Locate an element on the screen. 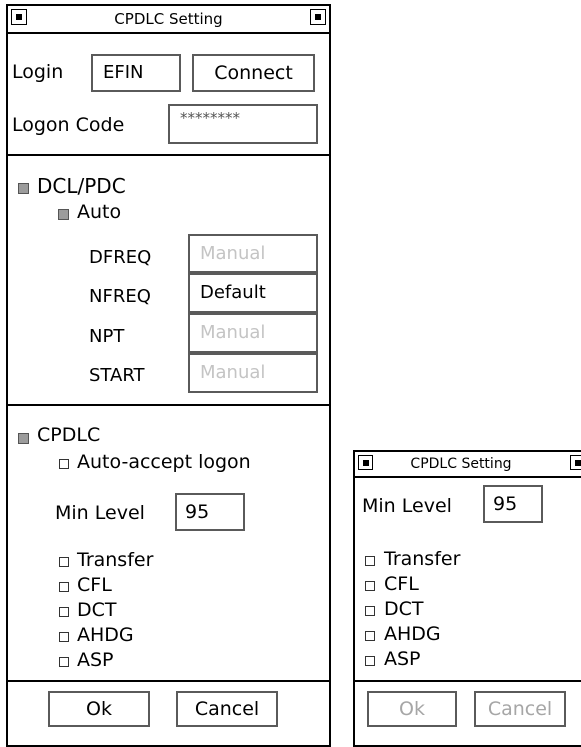 This screenshot has height=747, width=581. auto-accept-logon-label: Auto-accept logon is located at coordinates (164, 462).